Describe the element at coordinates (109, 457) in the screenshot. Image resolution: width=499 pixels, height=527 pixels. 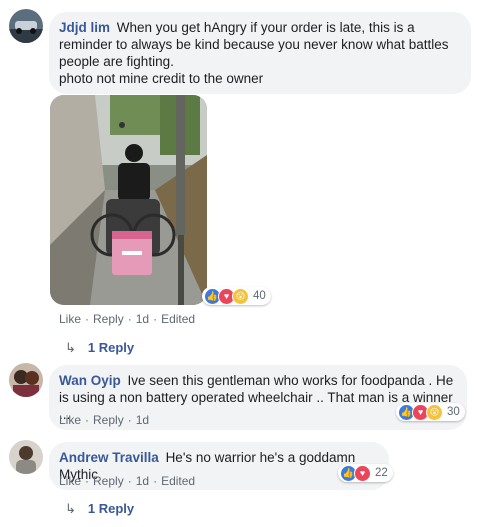
I see `comment-author: Andrew Travilla` at that location.